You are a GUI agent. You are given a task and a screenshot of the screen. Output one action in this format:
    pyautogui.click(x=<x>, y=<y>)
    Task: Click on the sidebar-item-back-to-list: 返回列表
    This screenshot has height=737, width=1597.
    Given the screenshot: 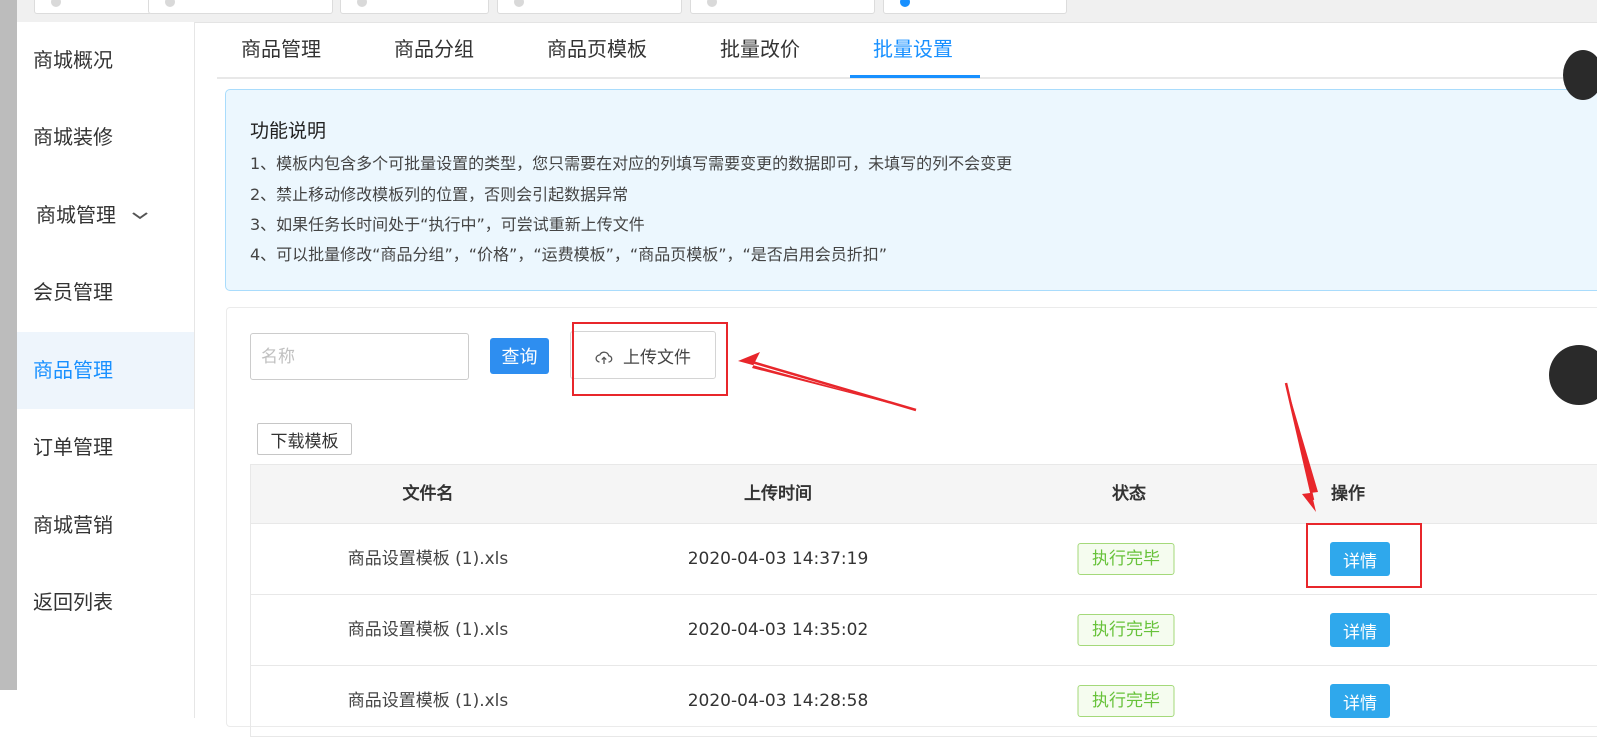 What is the action you would take?
    pyautogui.click(x=105, y=602)
    